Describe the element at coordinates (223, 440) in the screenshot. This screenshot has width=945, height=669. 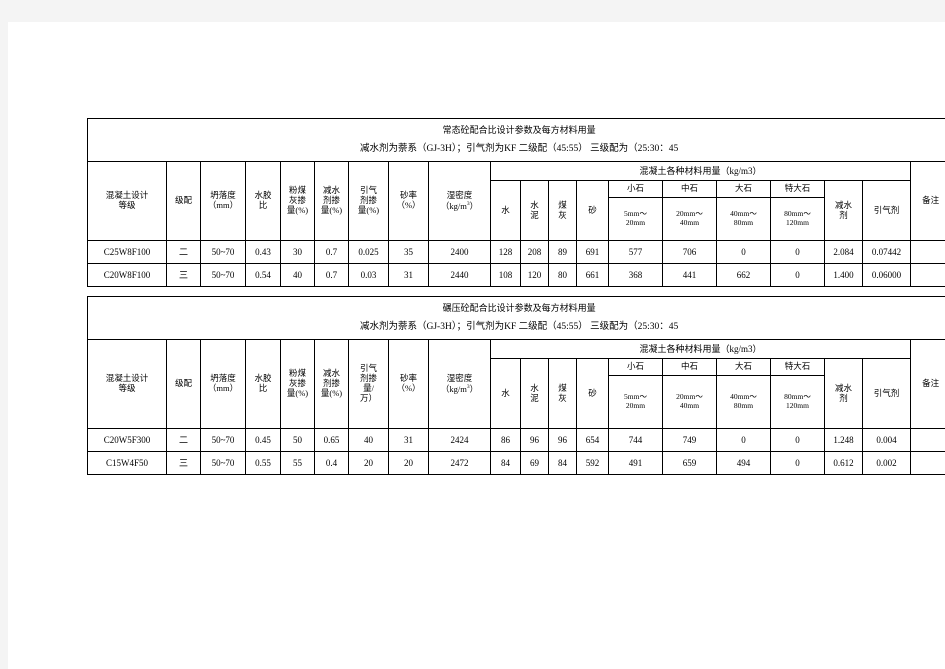
I see `cell-slump: 50~70` at that location.